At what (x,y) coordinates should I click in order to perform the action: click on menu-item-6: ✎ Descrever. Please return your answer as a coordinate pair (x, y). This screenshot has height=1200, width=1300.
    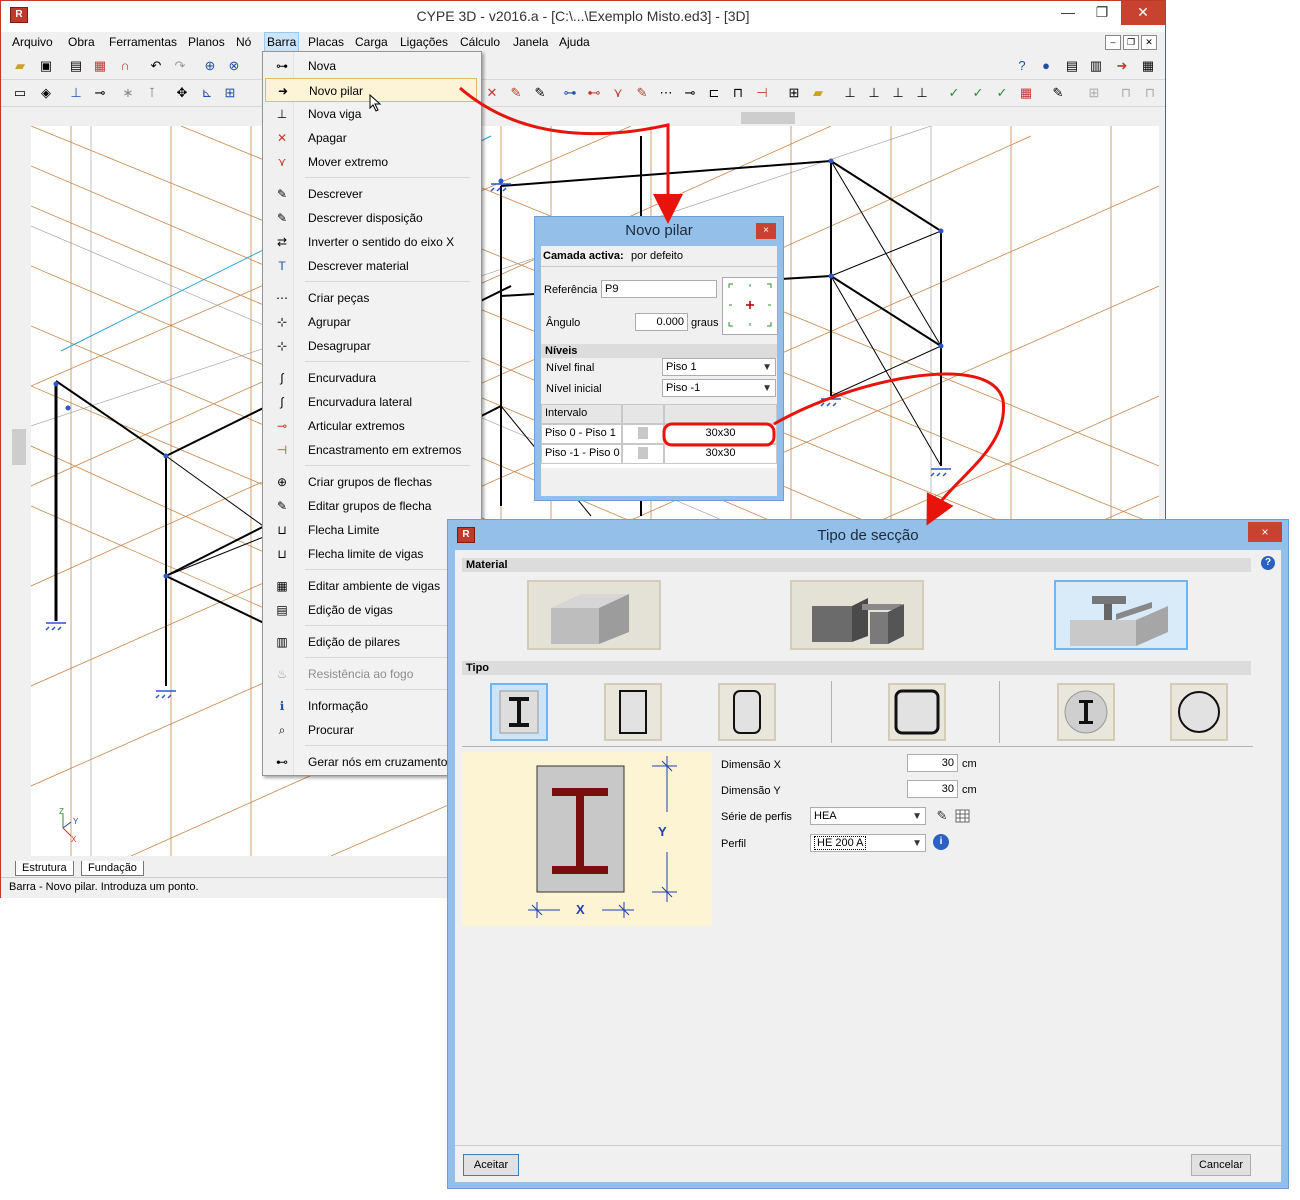
    Looking at the image, I should click on (371, 194).